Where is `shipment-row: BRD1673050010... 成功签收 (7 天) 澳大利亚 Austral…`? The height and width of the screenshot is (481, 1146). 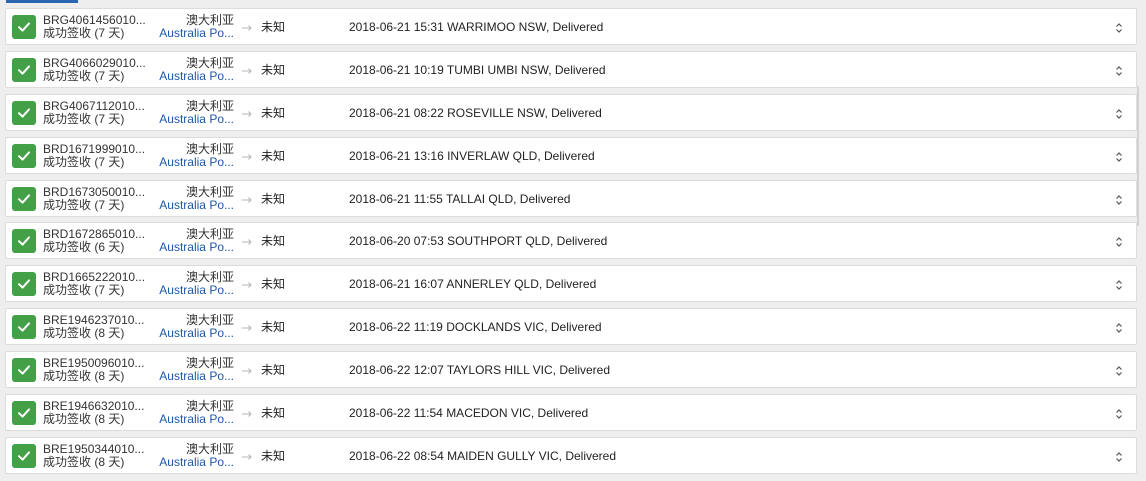
shipment-row: BRD1673050010... 成功签收 (7 天) 澳大利亚 Austral… is located at coordinates (571, 198).